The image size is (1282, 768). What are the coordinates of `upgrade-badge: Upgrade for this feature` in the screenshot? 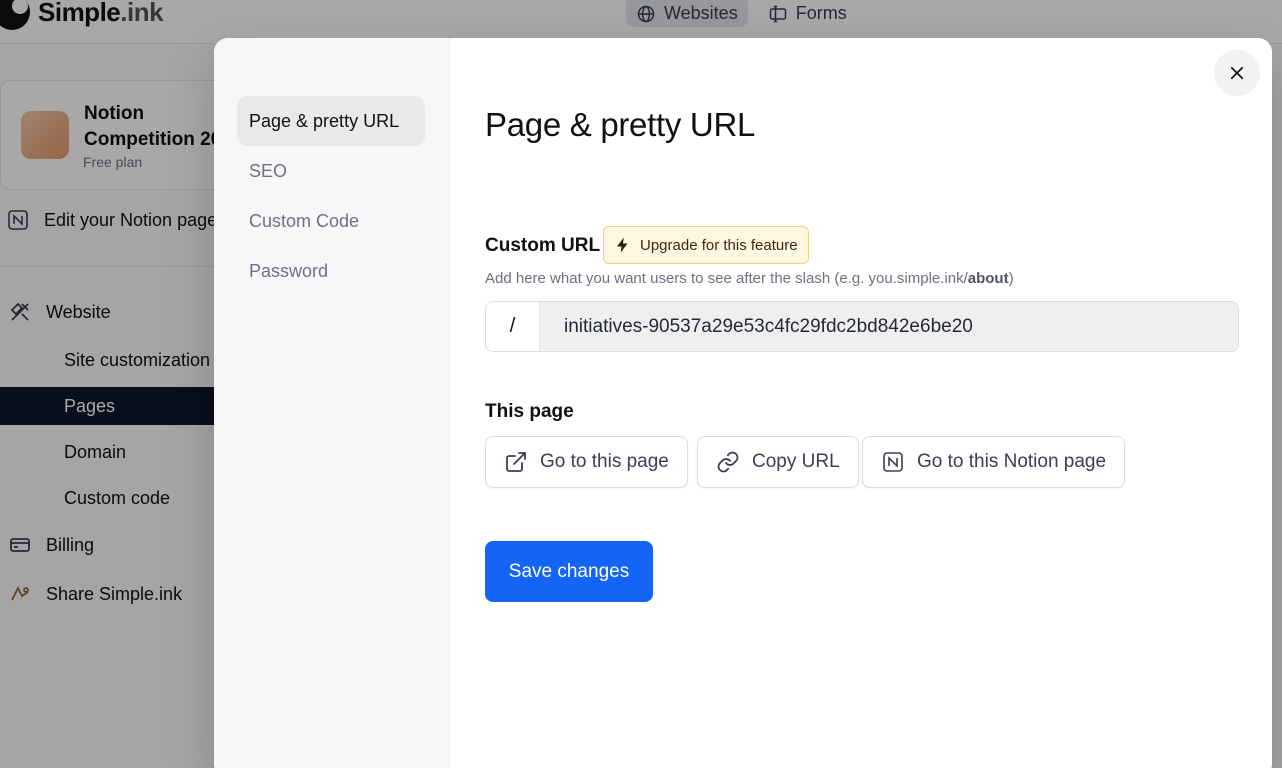 It's located at (706, 245).